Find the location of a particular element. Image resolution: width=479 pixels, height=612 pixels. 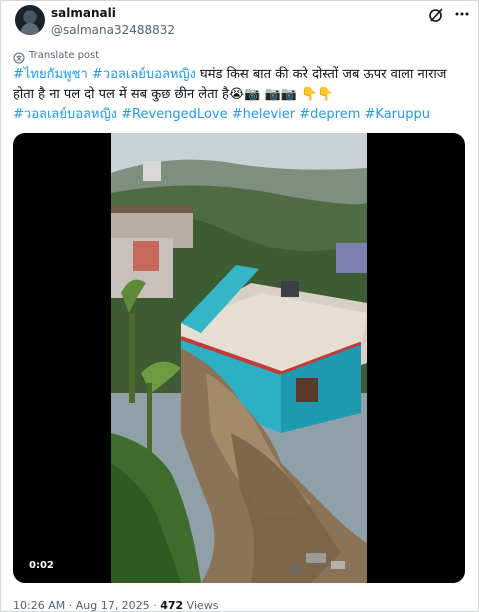

hashtag-link: #RevengedLove is located at coordinates (174, 114).